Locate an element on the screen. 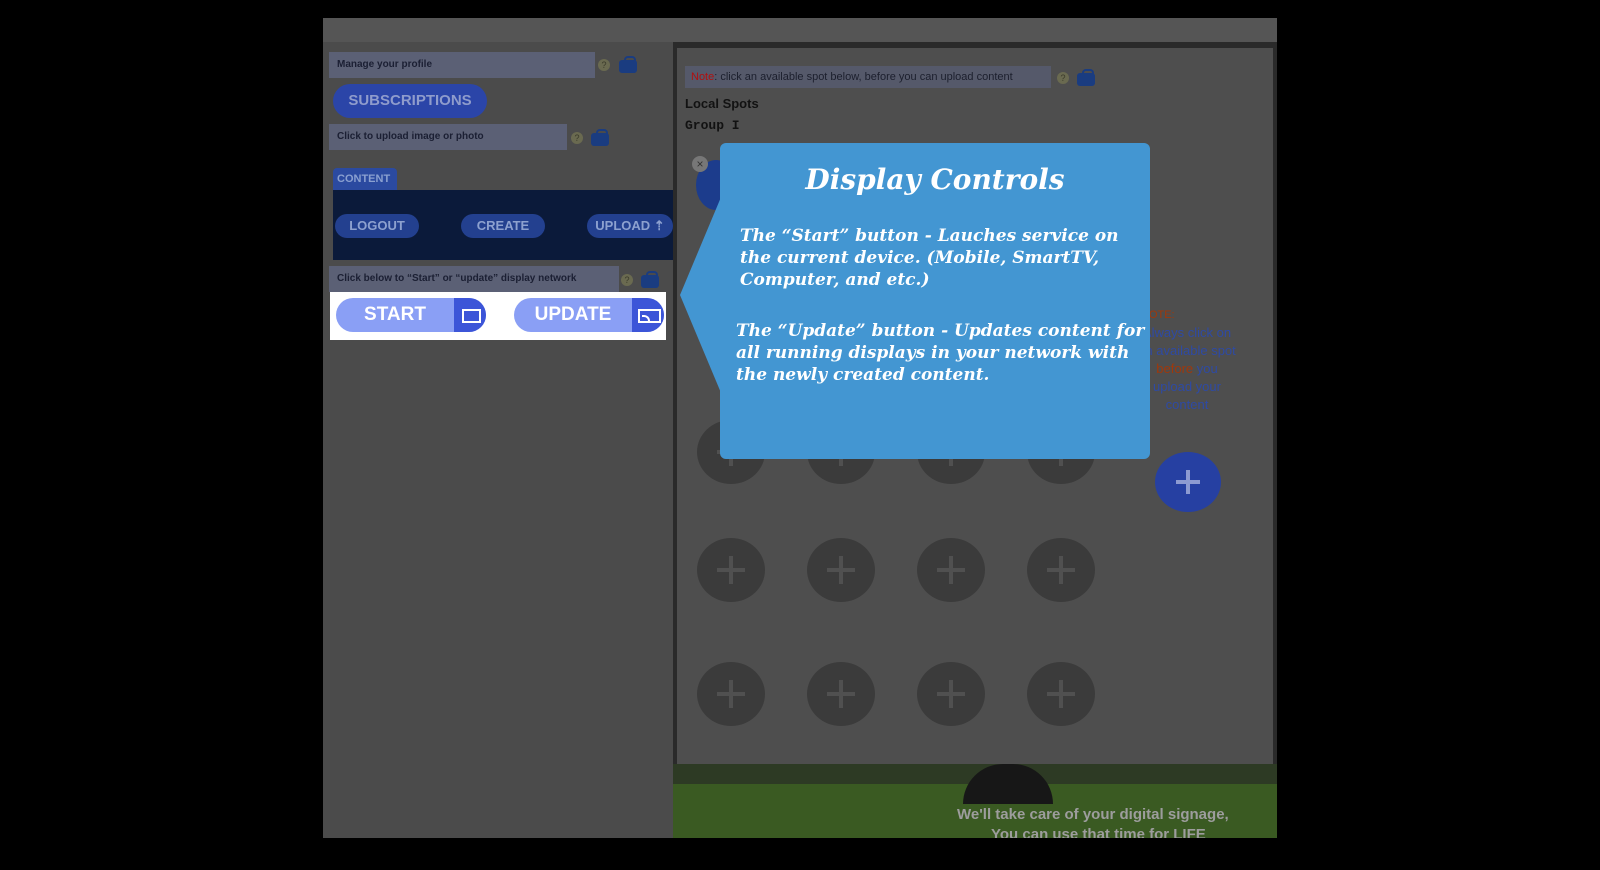 Image resolution: width=1600 pixels, height=870 pixels. content-tab: CONTENT is located at coordinates (365, 179).